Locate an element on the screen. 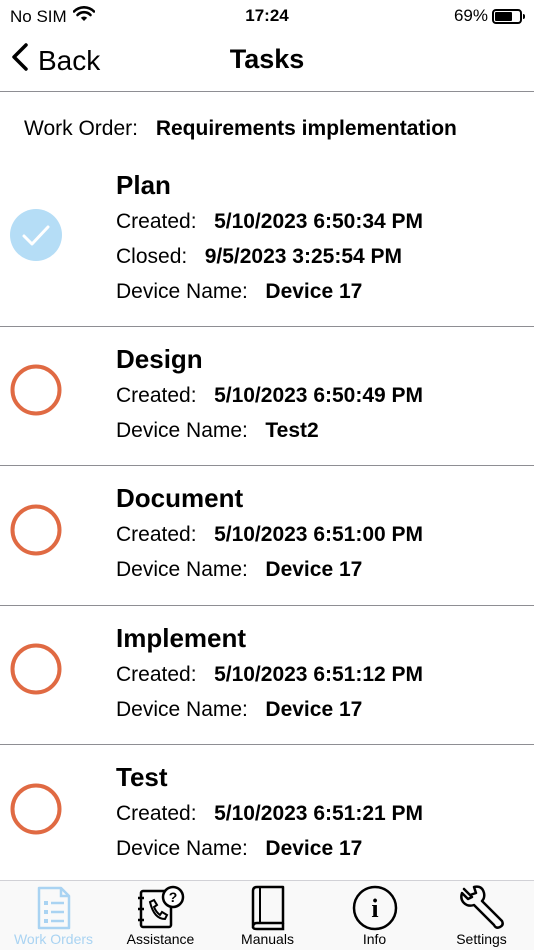 This screenshot has height=950, width=534. status-right: 69% is located at coordinates (489, 16).